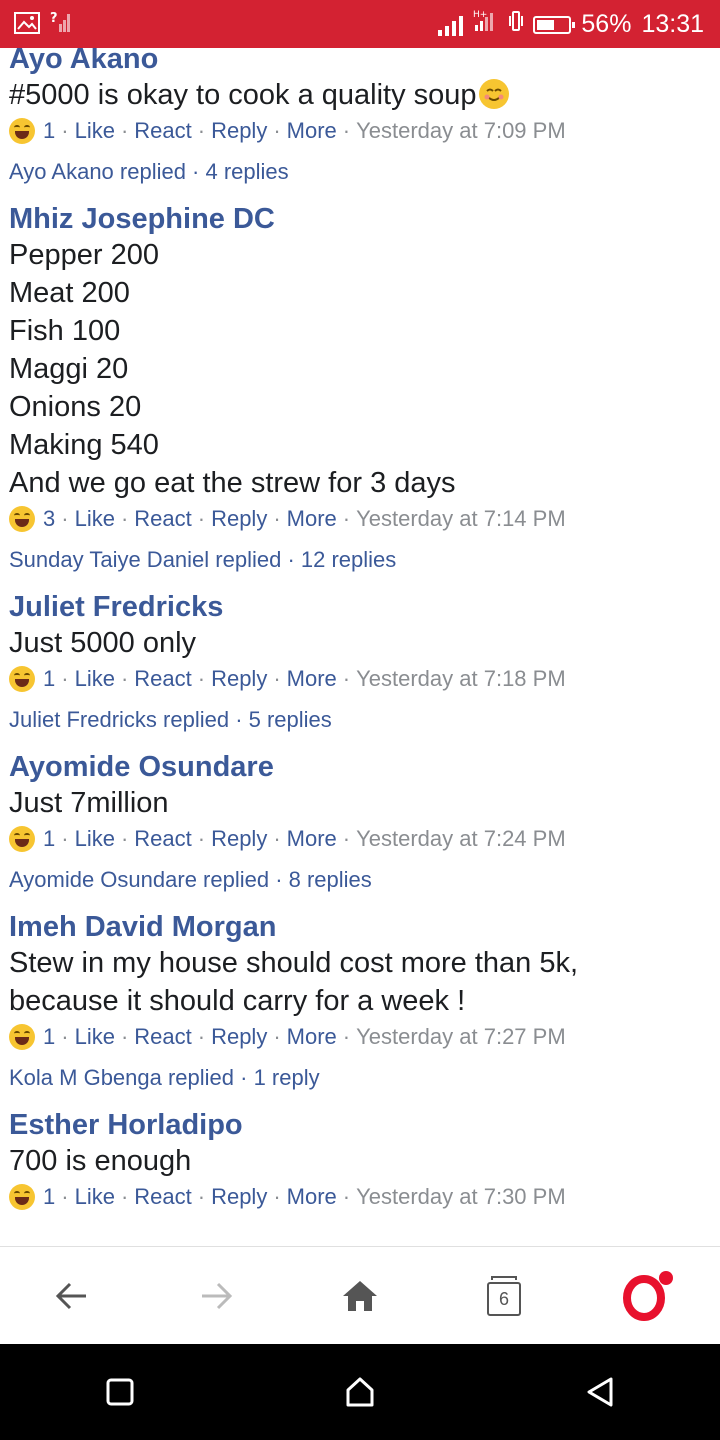 The height and width of the screenshot is (1440, 720). I want to click on battery-percent: 56%, so click(606, 24).